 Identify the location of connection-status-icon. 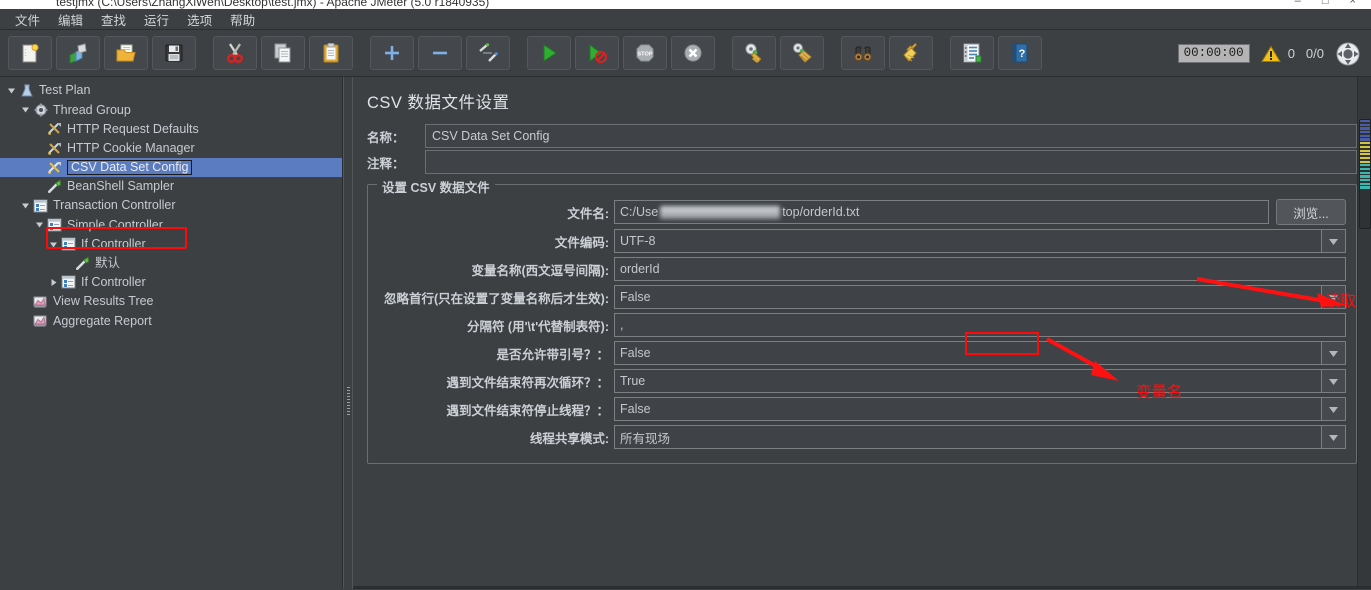
(1348, 54).